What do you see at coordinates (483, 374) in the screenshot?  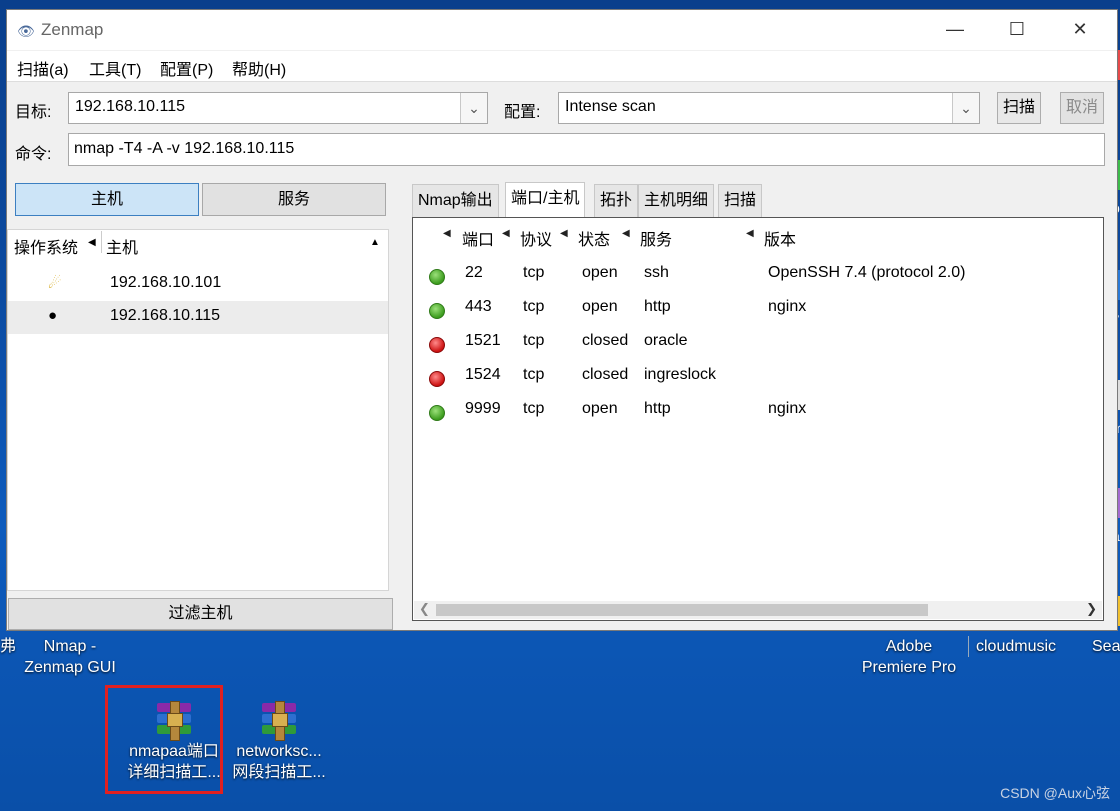 I see `port-cell: 1524` at bounding box center [483, 374].